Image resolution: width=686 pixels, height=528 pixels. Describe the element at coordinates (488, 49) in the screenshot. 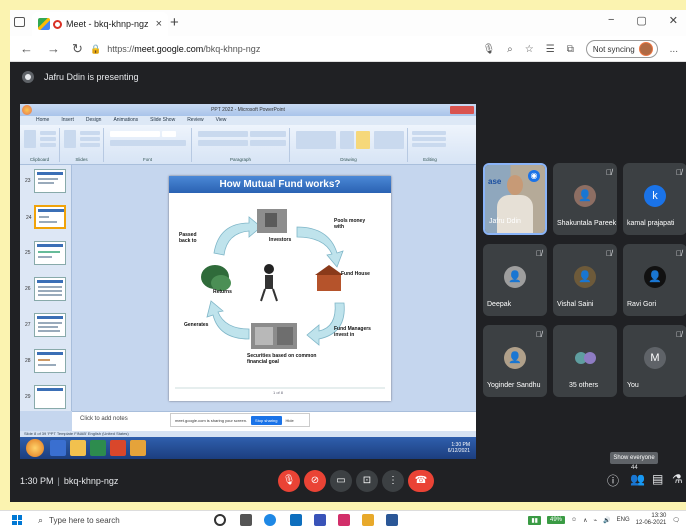

I see `mic-permission-icon: 🎙` at that location.